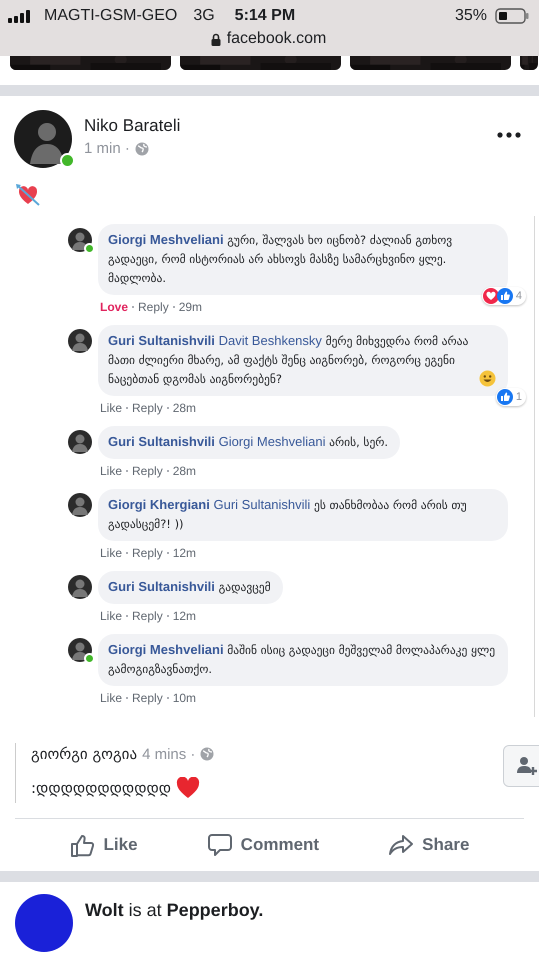 This screenshot has height=960, width=539. What do you see at coordinates (107, 148) in the screenshot?
I see `post-time: 1 min ·` at bounding box center [107, 148].